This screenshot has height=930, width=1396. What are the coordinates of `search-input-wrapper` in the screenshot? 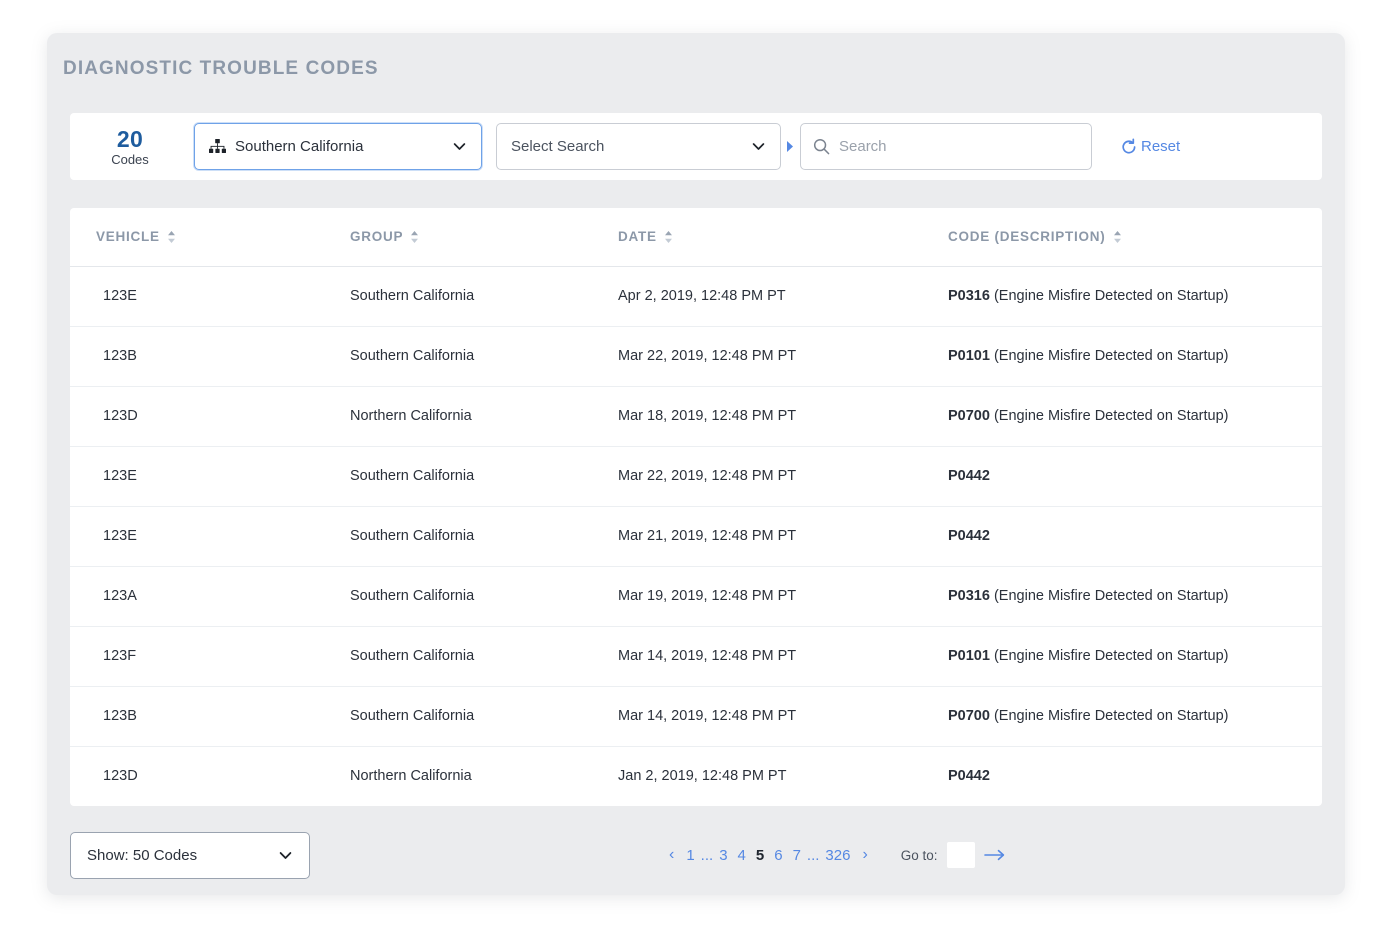 It's located at (946, 146).